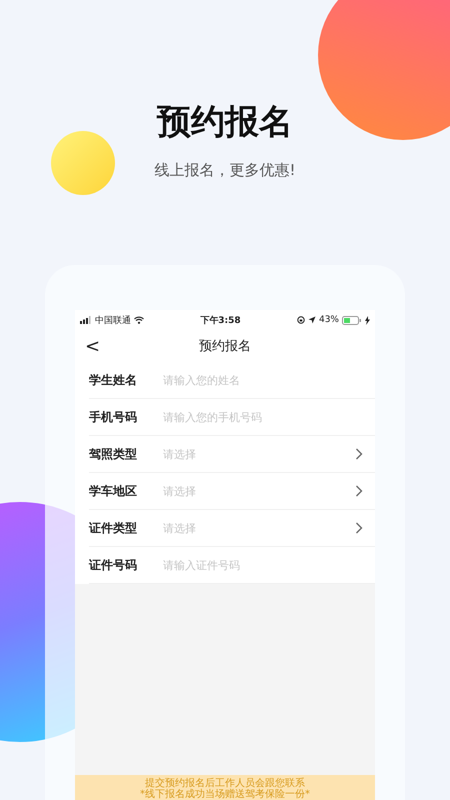  What do you see at coordinates (225, 783) in the screenshot?
I see `notice-text: 提交预约报名后工作人员会跟您联系` at bounding box center [225, 783].